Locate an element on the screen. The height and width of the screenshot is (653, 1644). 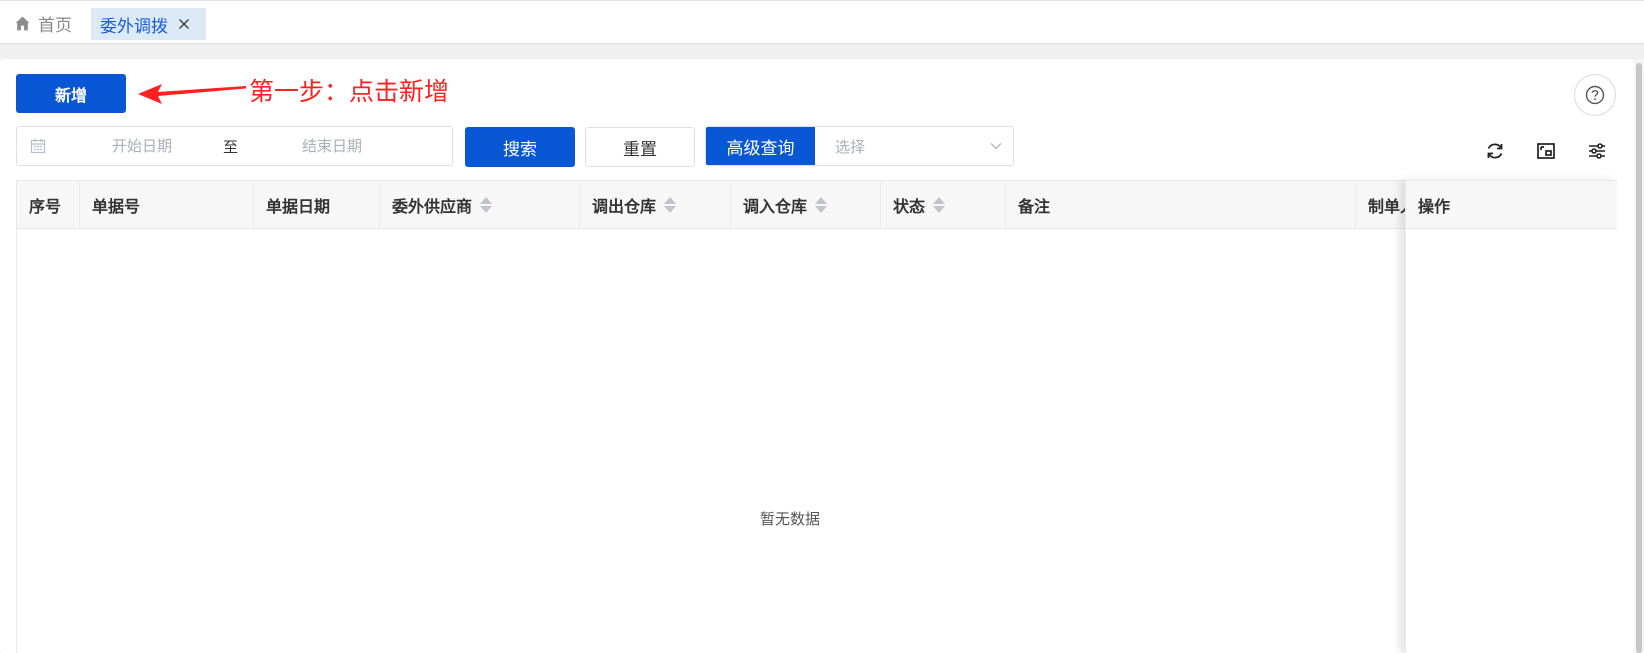
close-icon is located at coordinates (184, 24).